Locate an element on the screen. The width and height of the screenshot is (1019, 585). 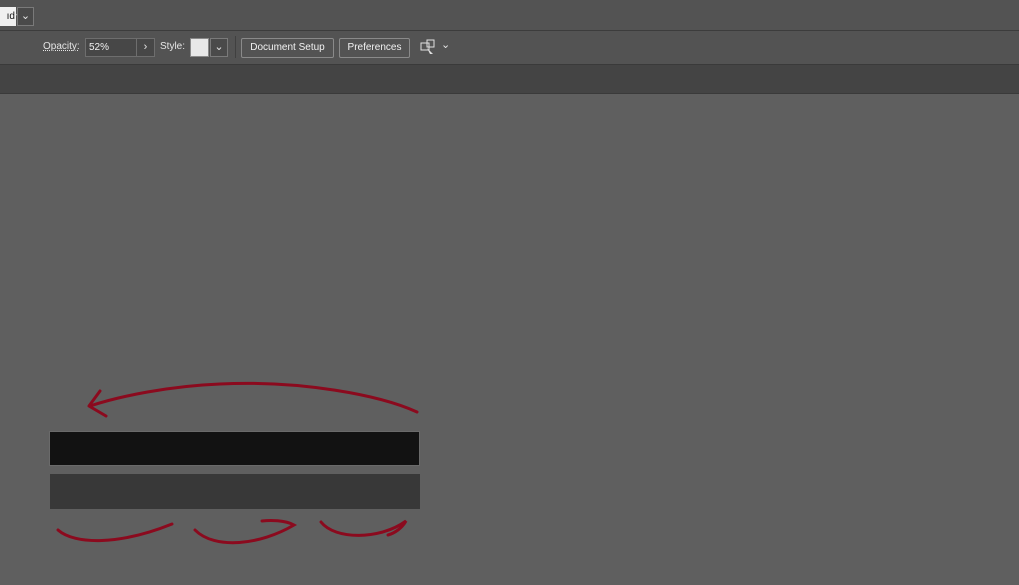
document-tab-bar is located at coordinates (509, 79).